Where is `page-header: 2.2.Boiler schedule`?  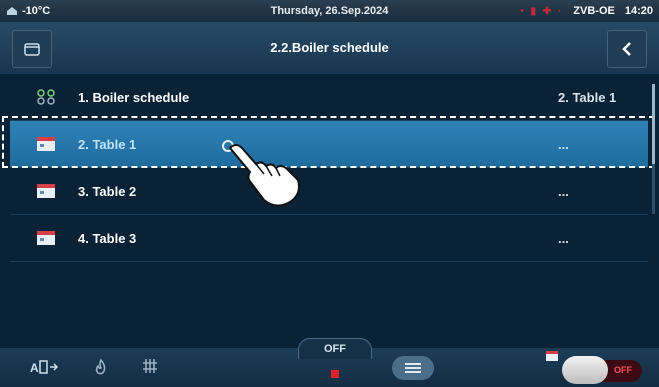
page-header: 2.2.Boiler schedule is located at coordinates (329, 48).